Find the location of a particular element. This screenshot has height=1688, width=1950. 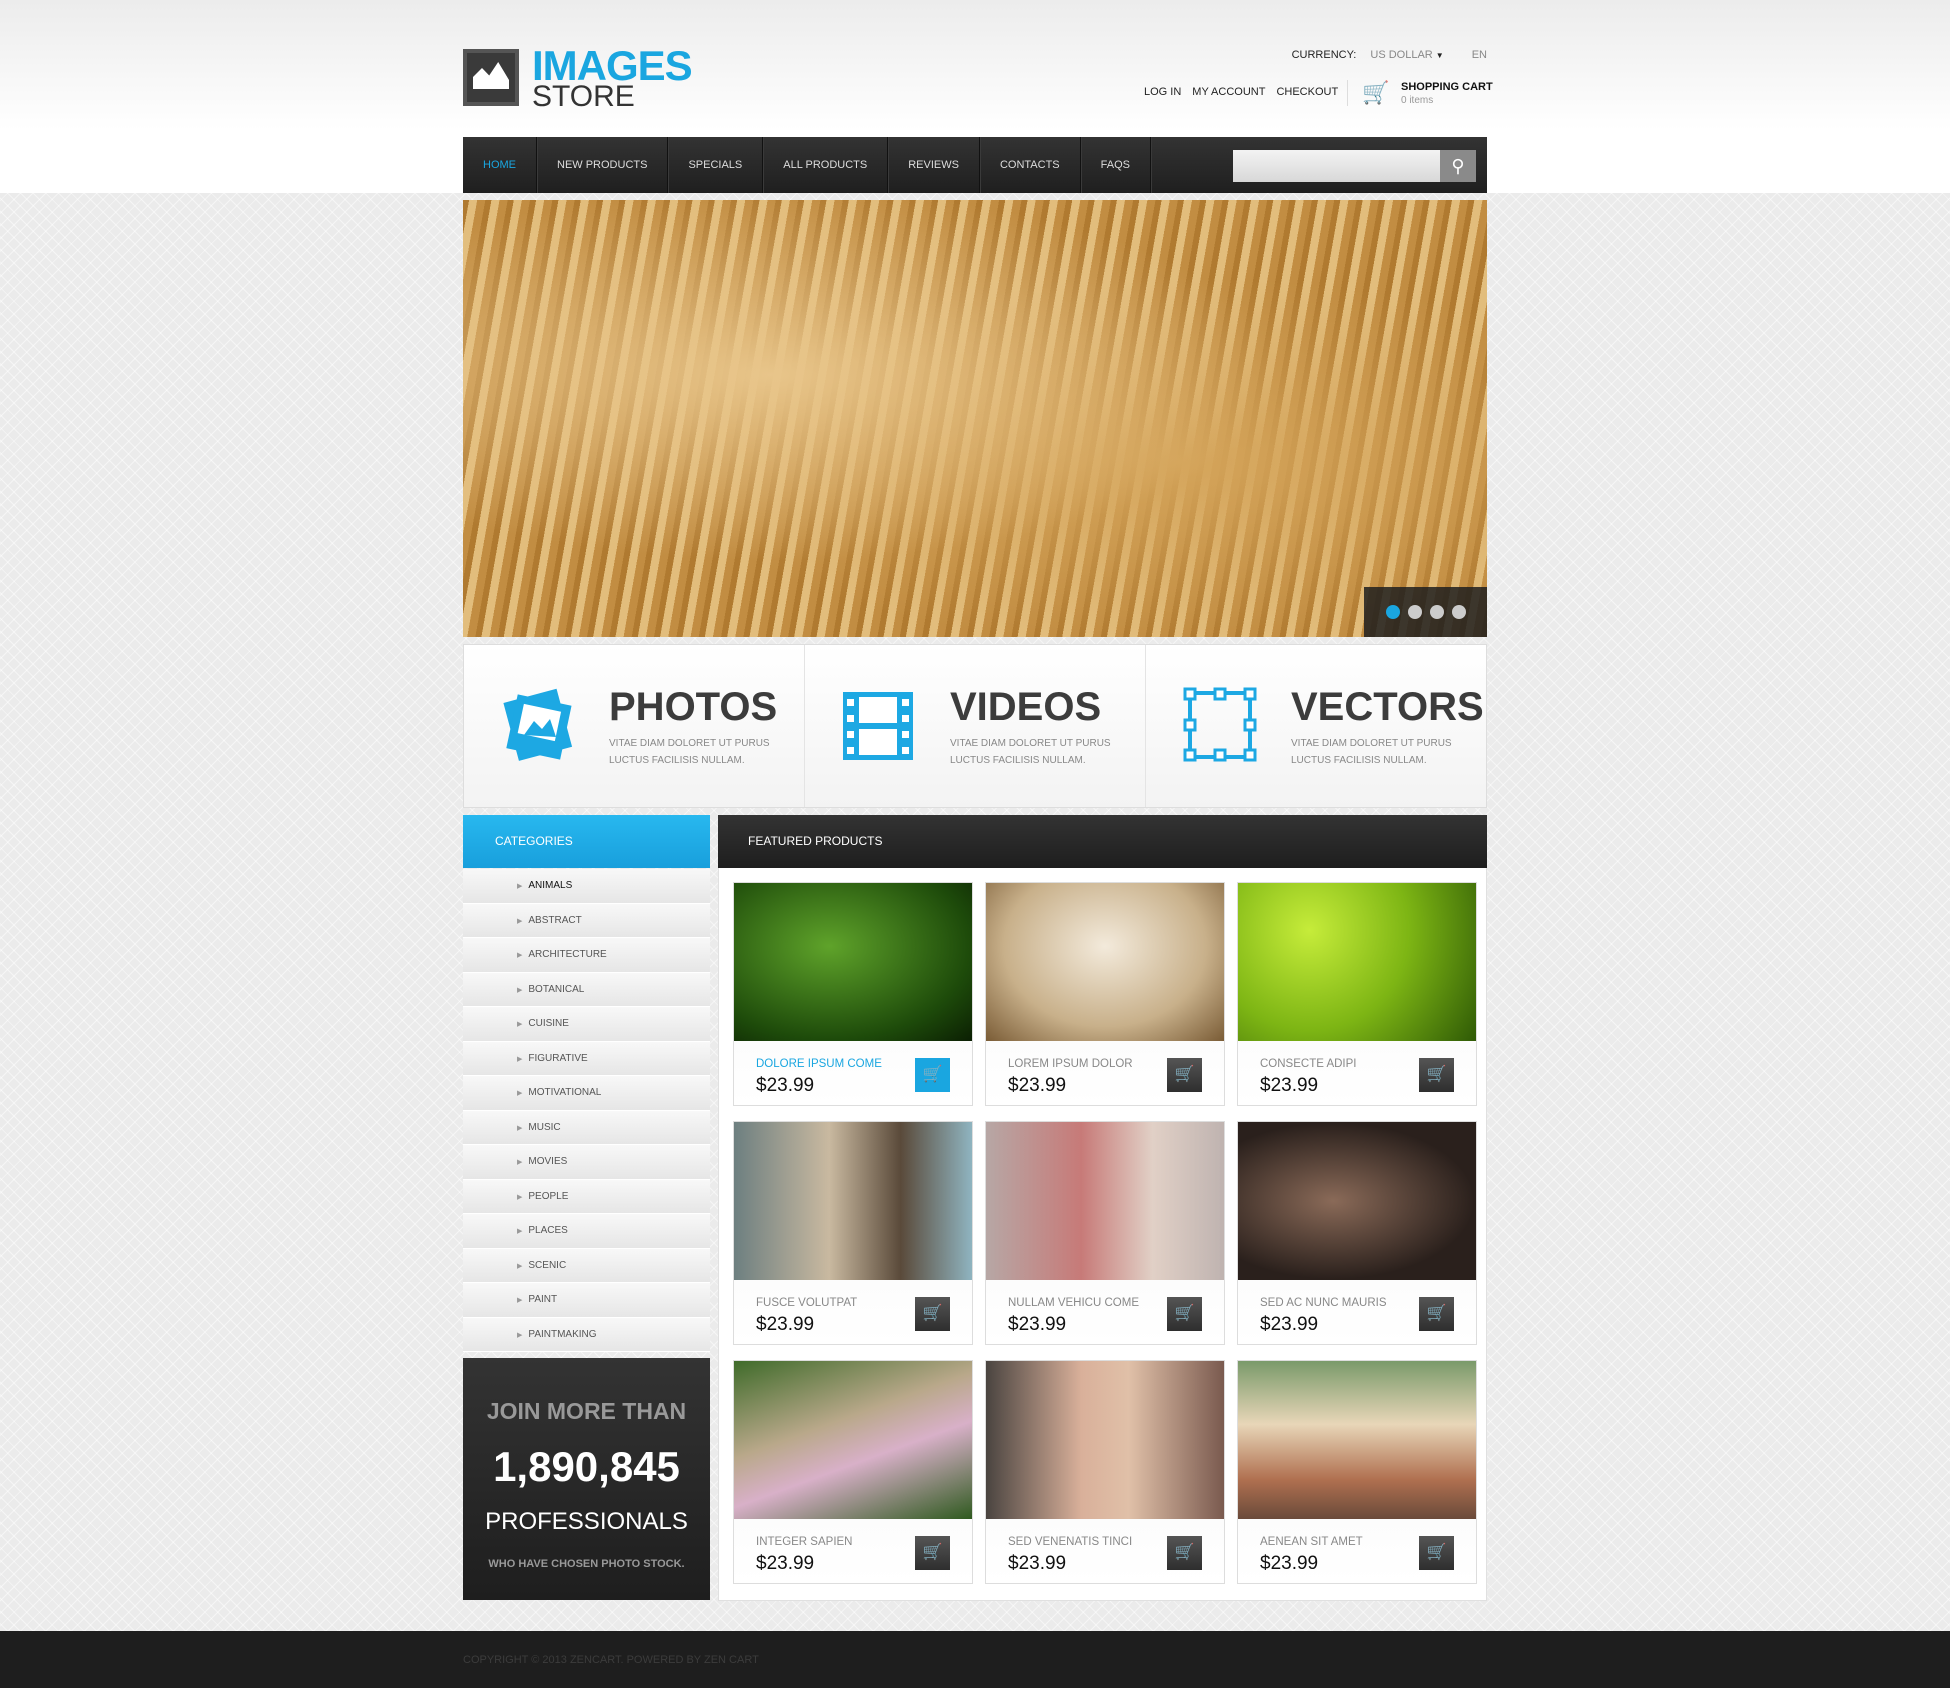

product-name: LOREM IPSUM DOLOR is located at coordinates (1070, 1064).